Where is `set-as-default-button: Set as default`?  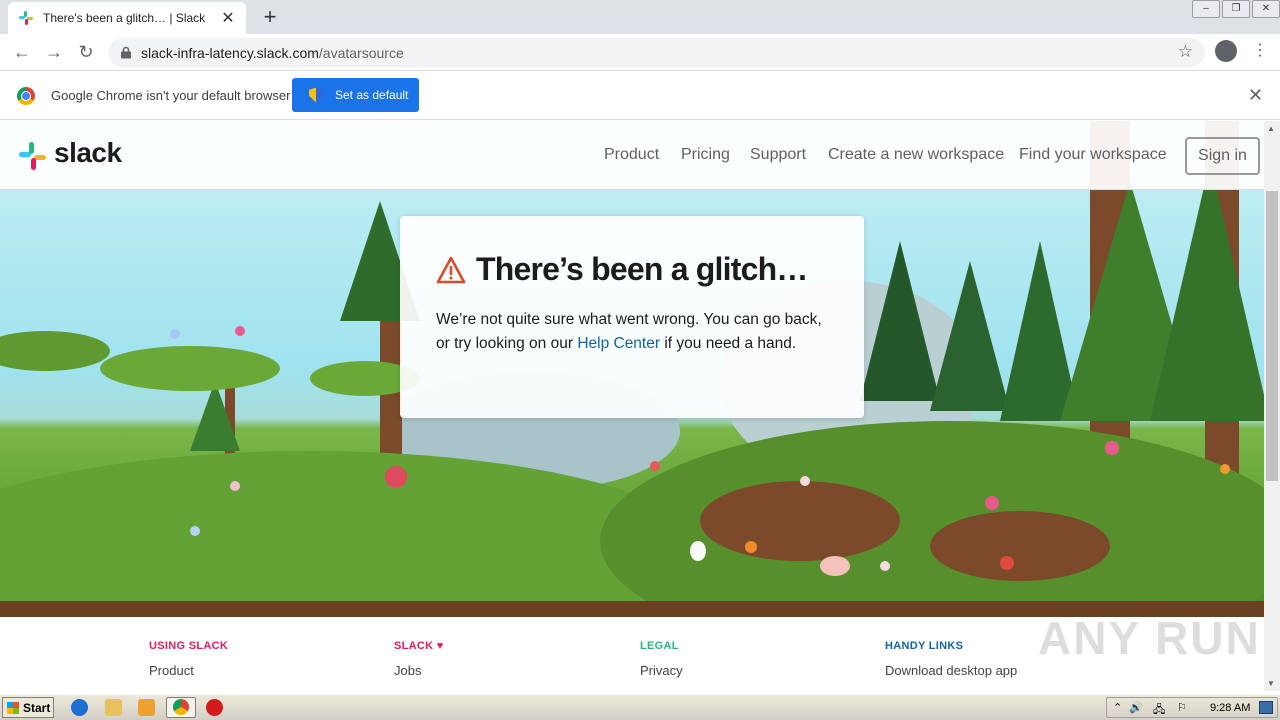 set-as-default-button: Set as default is located at coordinates (355, 95).